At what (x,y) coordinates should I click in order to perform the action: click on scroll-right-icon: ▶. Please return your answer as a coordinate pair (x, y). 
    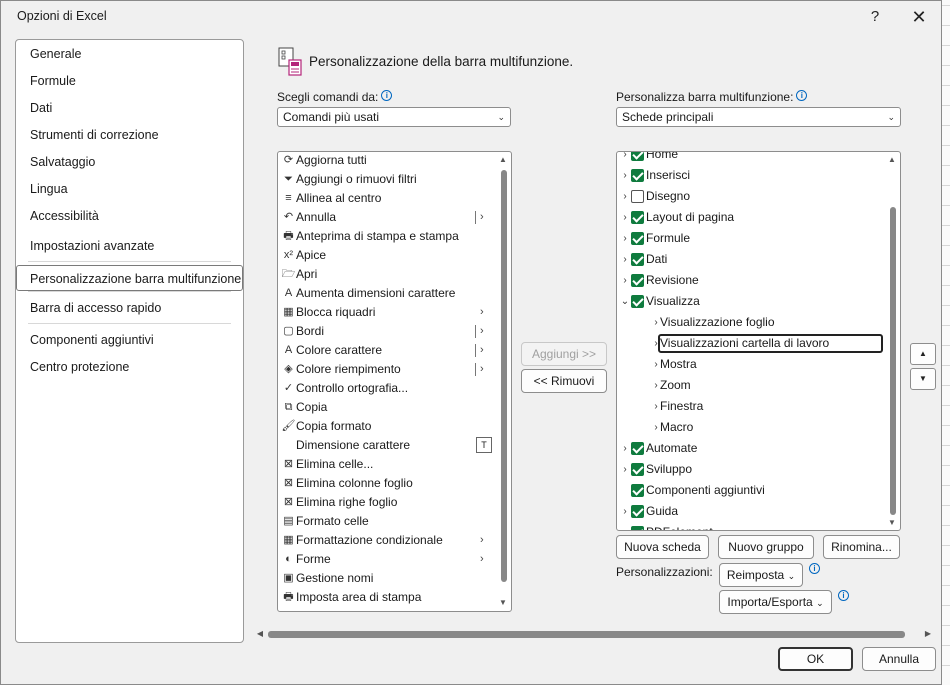
    Looking at the image, I should click on (928, 634).